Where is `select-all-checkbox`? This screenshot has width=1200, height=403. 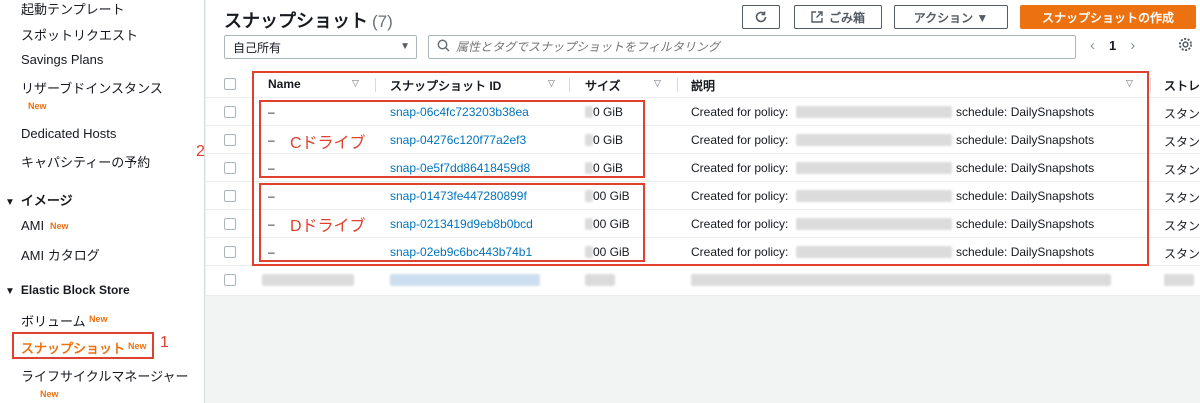
select-all-checkbox is located at coordinates (230, 84).